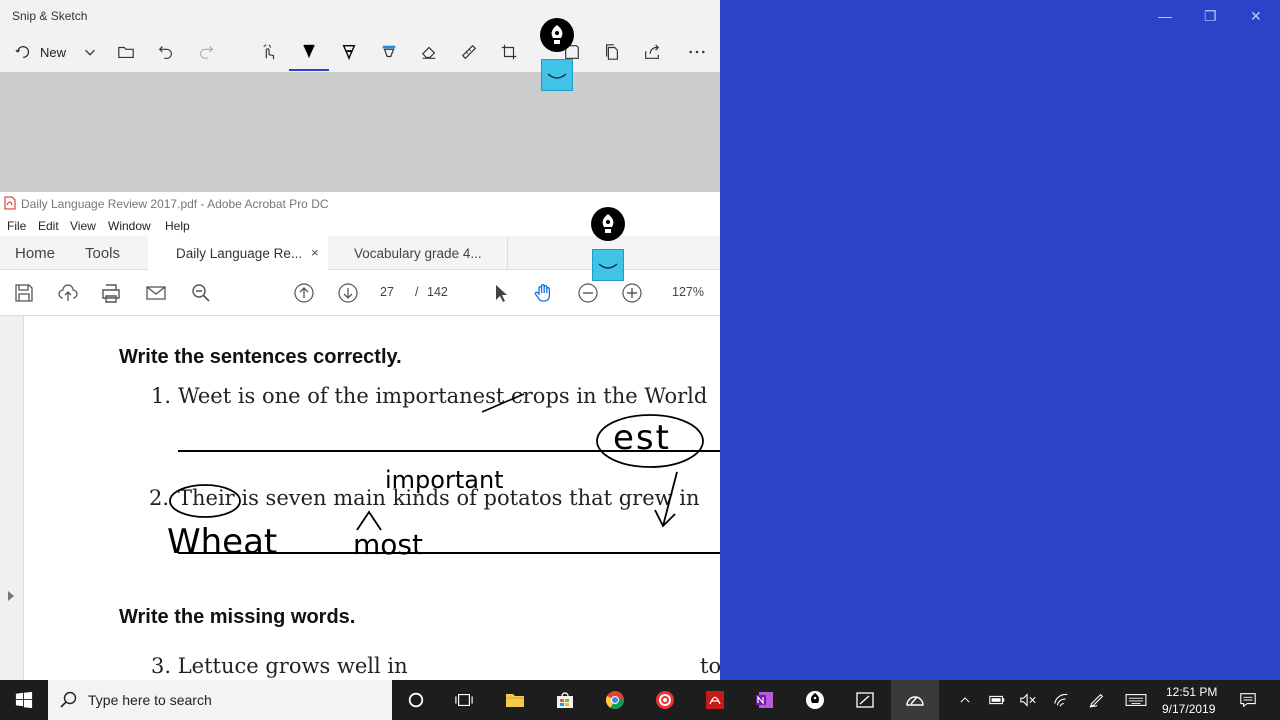 The height and width of the screenshot is (720, 1280). I want to click on battery-icon, so click(997, 700).